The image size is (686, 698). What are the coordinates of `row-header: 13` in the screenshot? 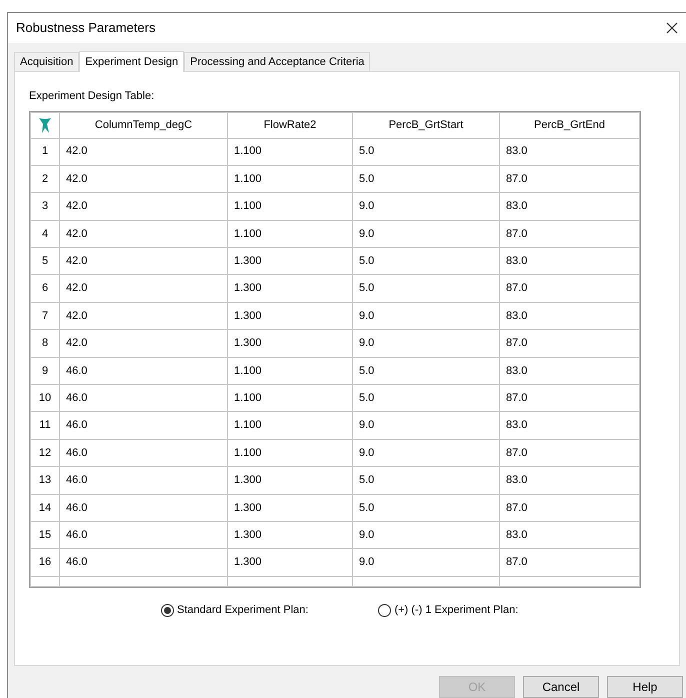 It's located at (45, 480).